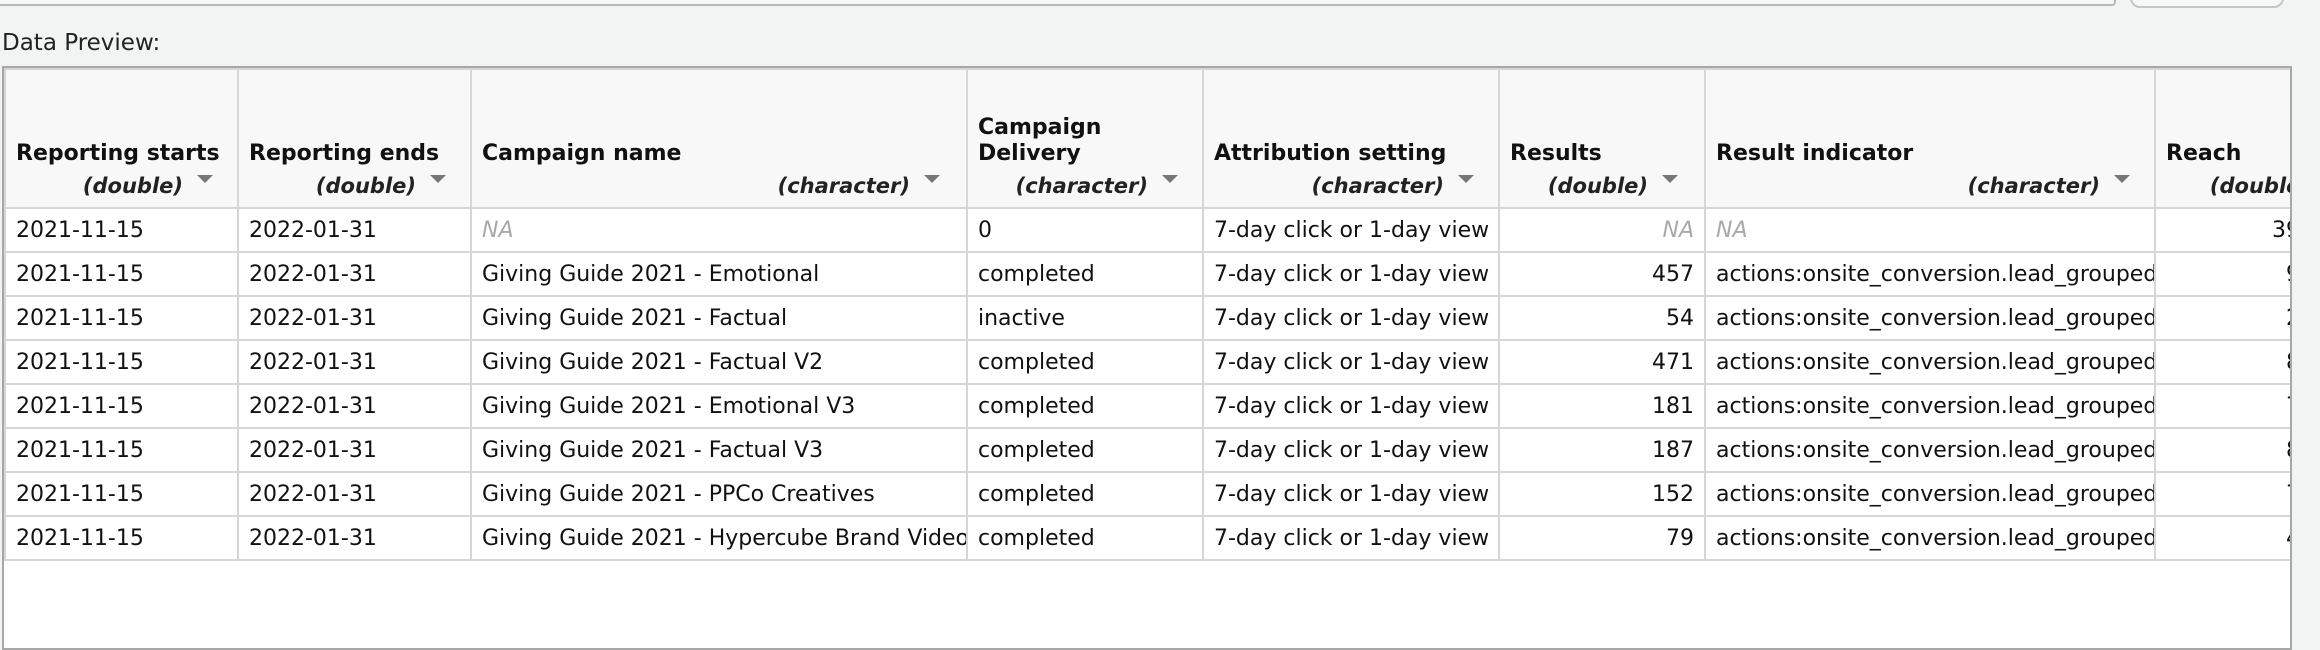  I want to click on column-name: Reach, so click(2204, 153).